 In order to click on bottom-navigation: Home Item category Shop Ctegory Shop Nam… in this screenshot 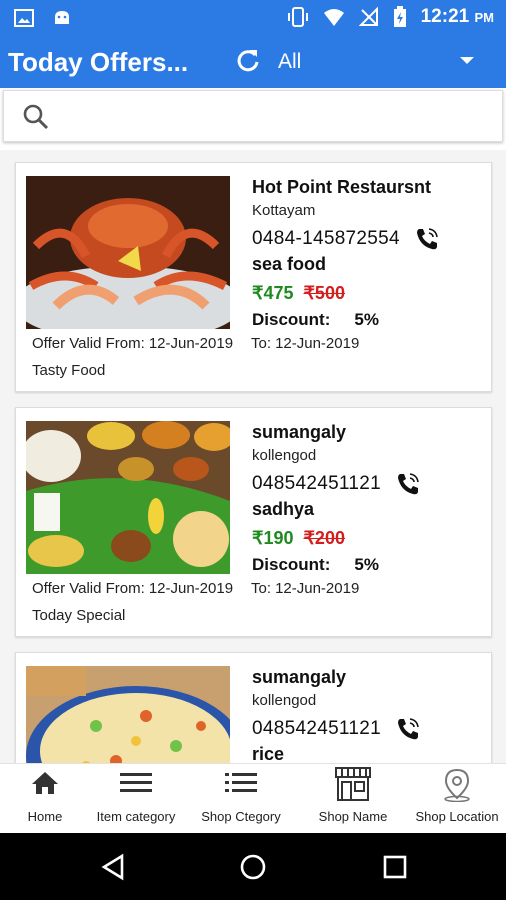, I will do `click(253, 798)`.